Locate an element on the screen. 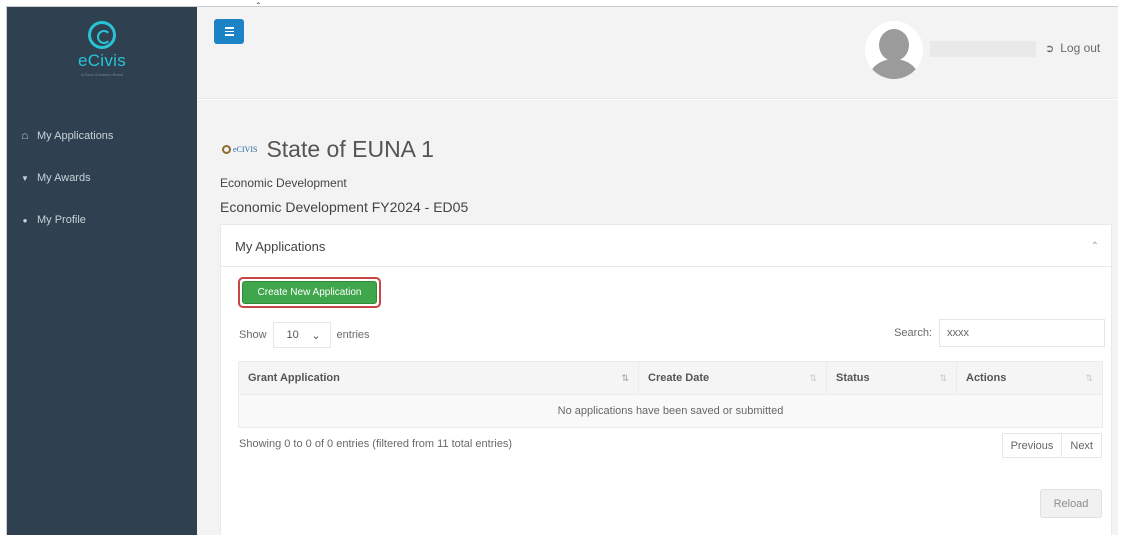 The width and height of the screenshot is (1123, 535). create-new-application-button: Create New Application is located at coordinates (309, 292).